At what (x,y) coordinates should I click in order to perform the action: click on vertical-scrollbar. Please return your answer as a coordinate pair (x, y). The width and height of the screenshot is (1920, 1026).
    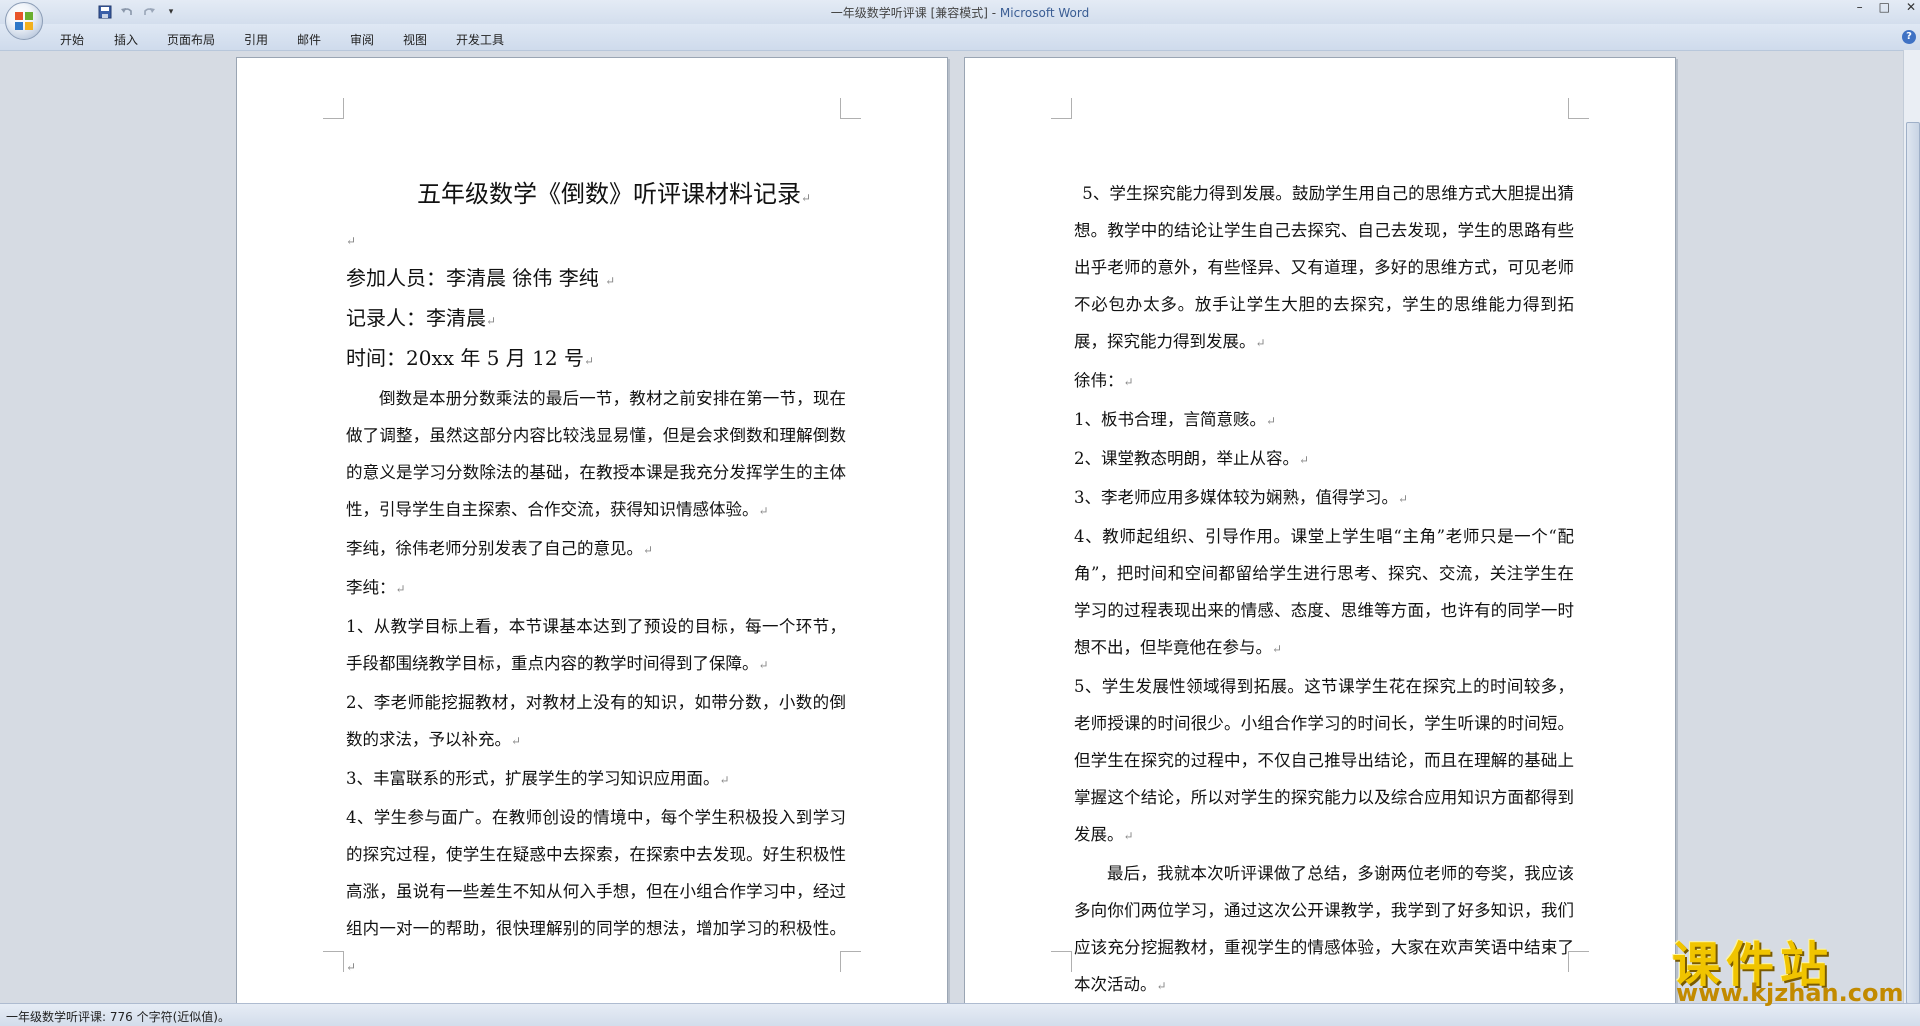
    Looking at the image, I should click on (1911, 531).